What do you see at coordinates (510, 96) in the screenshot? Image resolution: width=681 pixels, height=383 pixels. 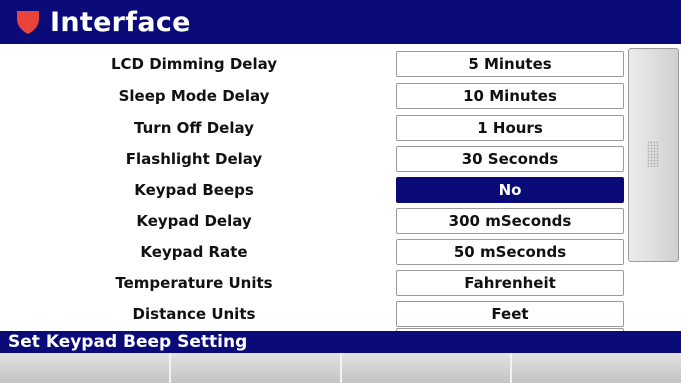 I see `setting-value-field: 10 Minutes` at bounding box center [510, 96].